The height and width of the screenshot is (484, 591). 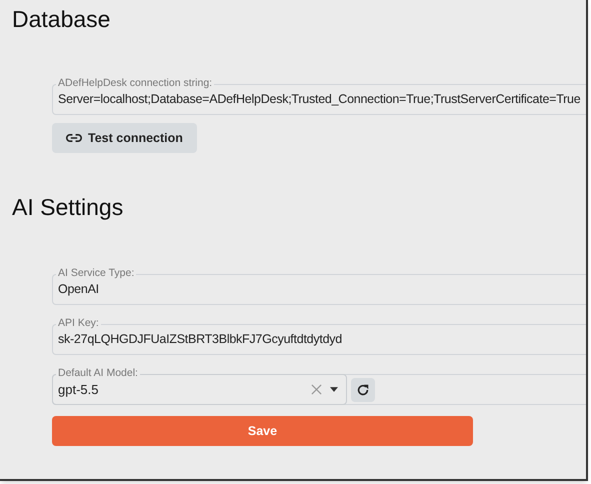 I want to click on field-label: AI Service Type:, so click(x=96, y=273).